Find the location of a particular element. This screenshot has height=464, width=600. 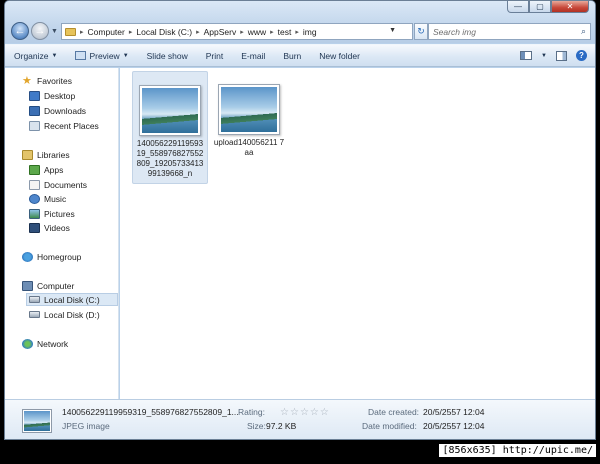

apps-icon is located at coordinates (34, 169).